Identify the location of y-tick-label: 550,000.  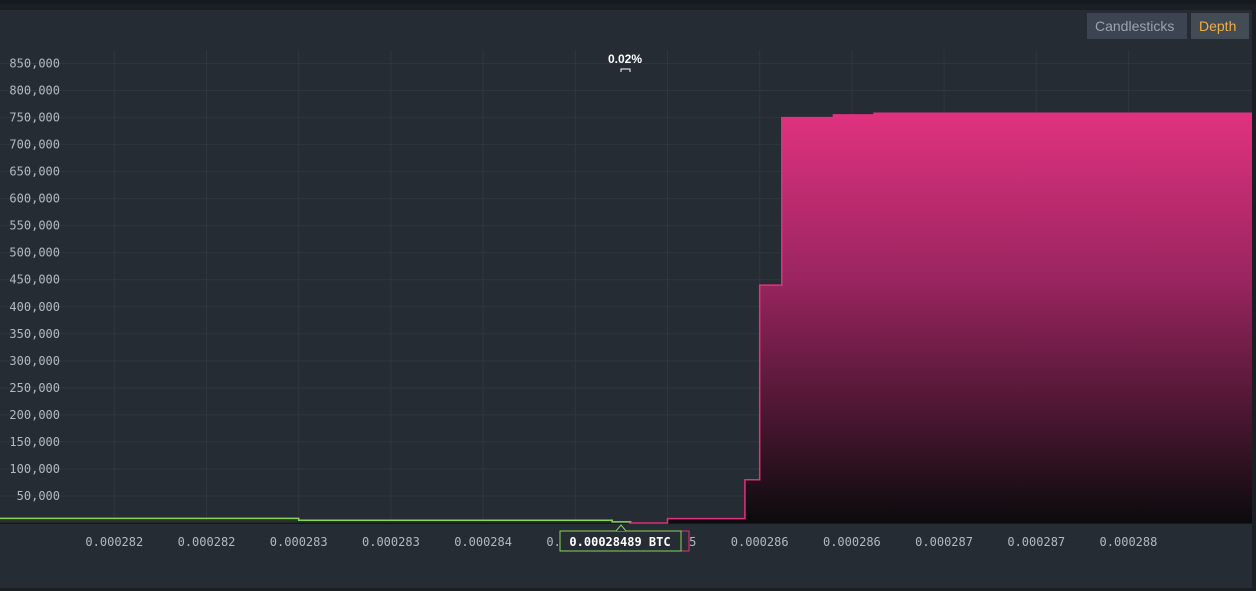
(34, 226).